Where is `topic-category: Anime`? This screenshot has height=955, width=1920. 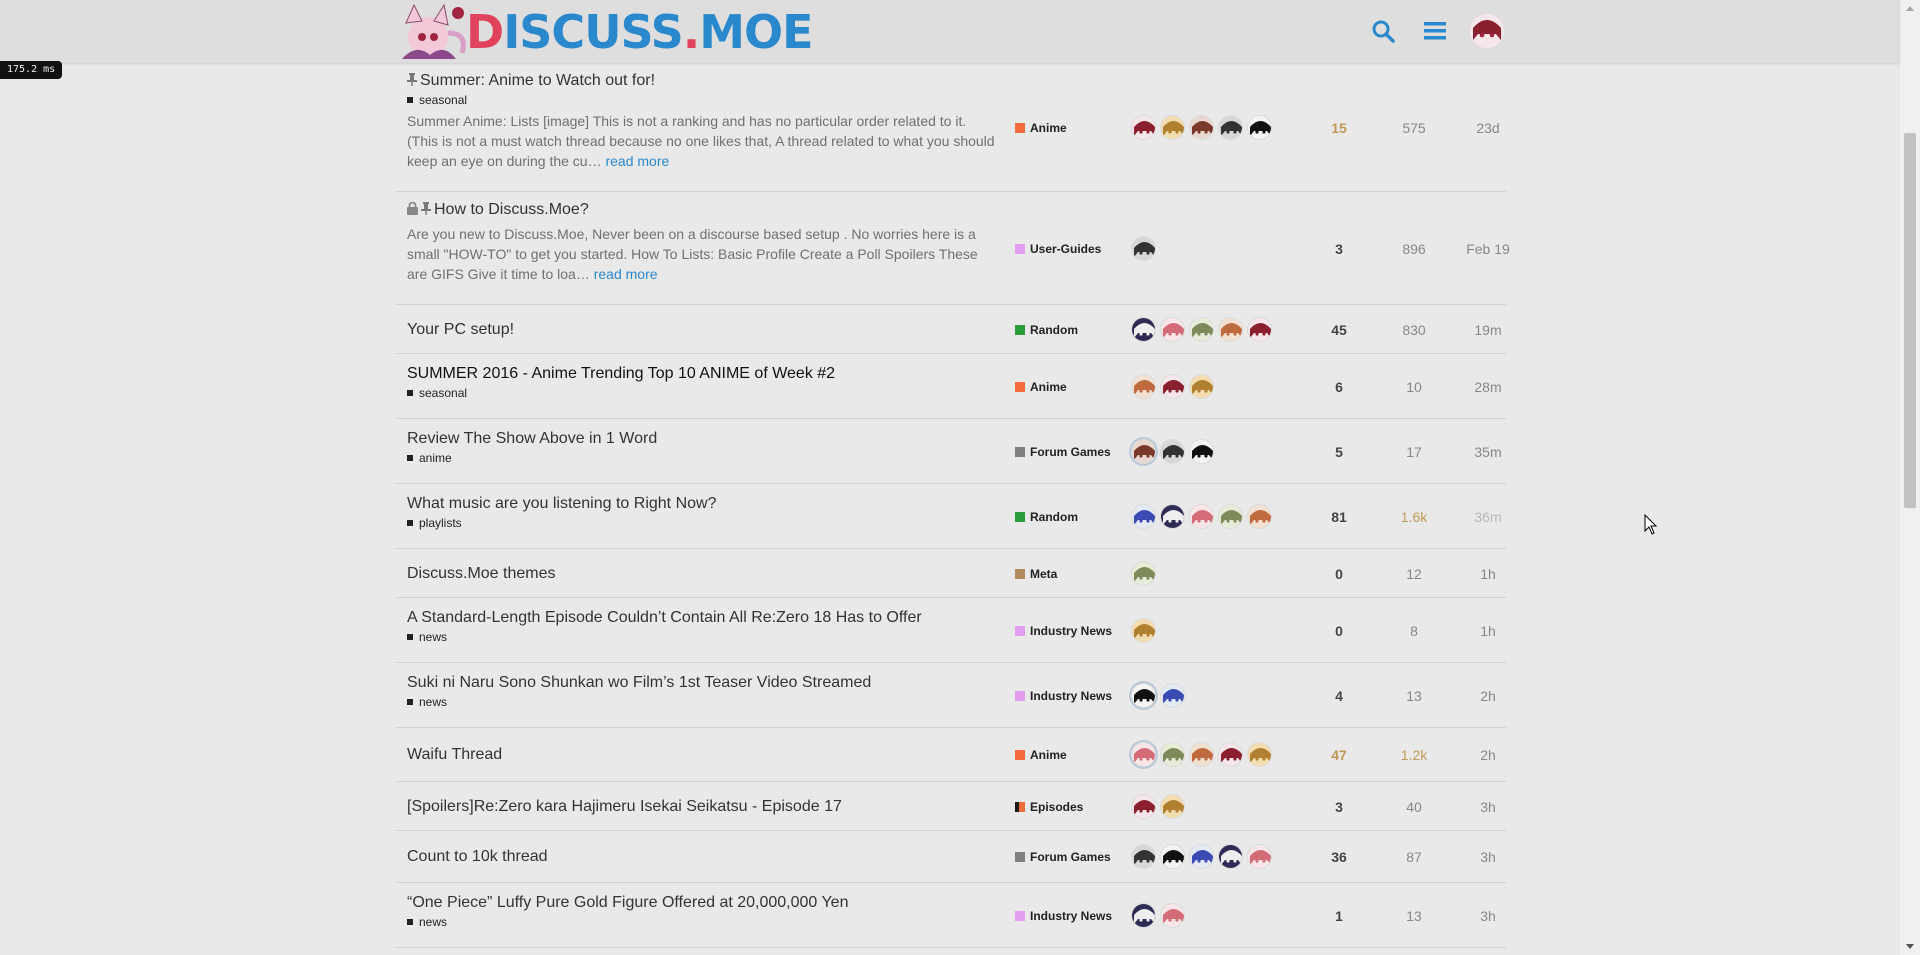
topic-category: Anime is located at coordinates (1041, 387).